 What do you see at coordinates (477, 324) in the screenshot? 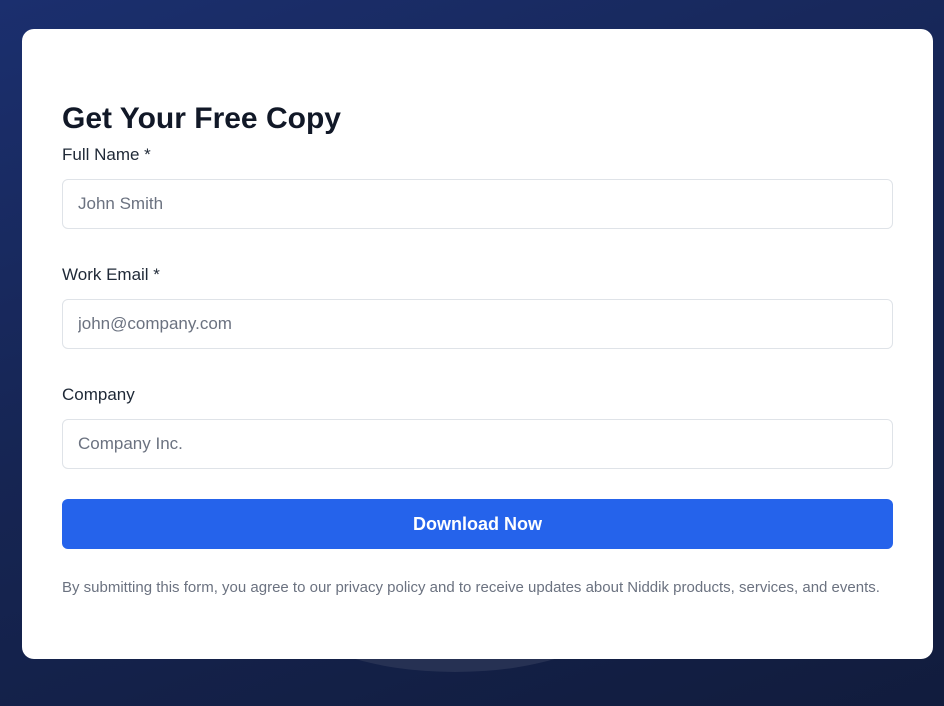
I see `work-email-input` at bounding box center [477, 324].